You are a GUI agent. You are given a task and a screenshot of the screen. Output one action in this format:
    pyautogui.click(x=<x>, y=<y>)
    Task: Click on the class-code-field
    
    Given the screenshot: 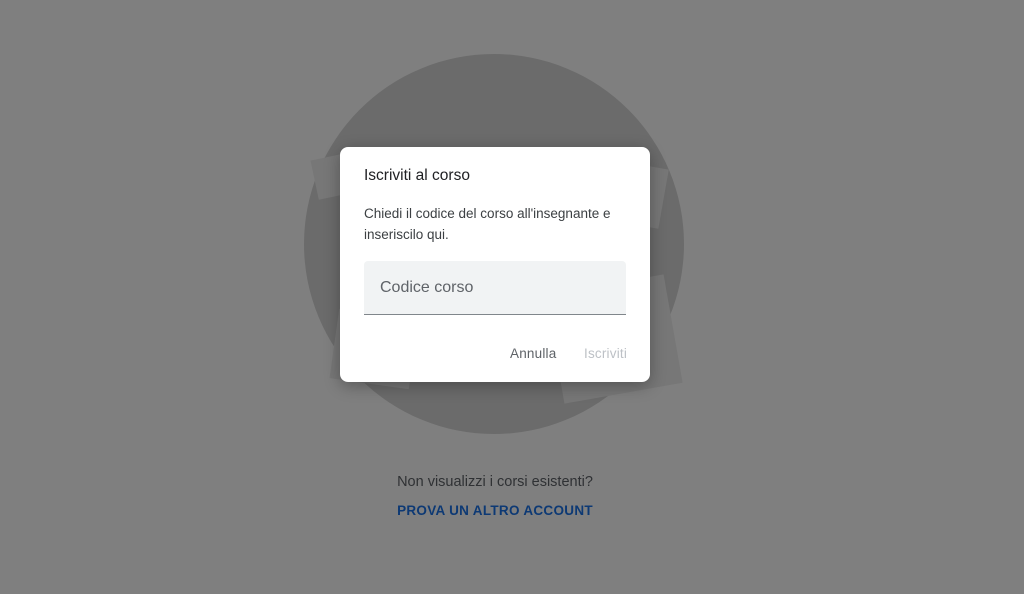 What is the action you would take?
    pyautogui.click(x=495, y=288)
    